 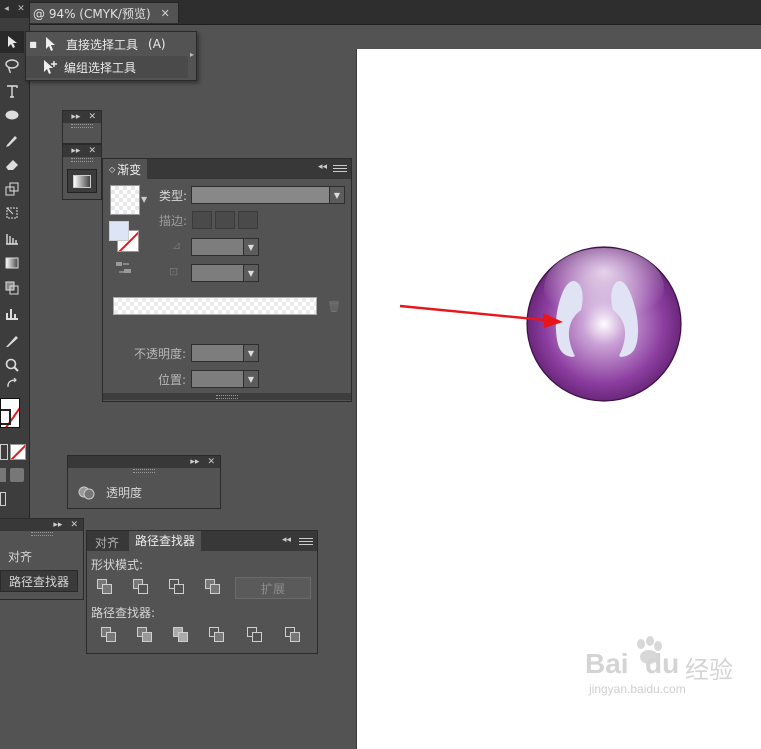 What do you see at coordinates (50, 44) in the screenshot?
I see `direct-selection-icon` at bounding box center [50, 44].